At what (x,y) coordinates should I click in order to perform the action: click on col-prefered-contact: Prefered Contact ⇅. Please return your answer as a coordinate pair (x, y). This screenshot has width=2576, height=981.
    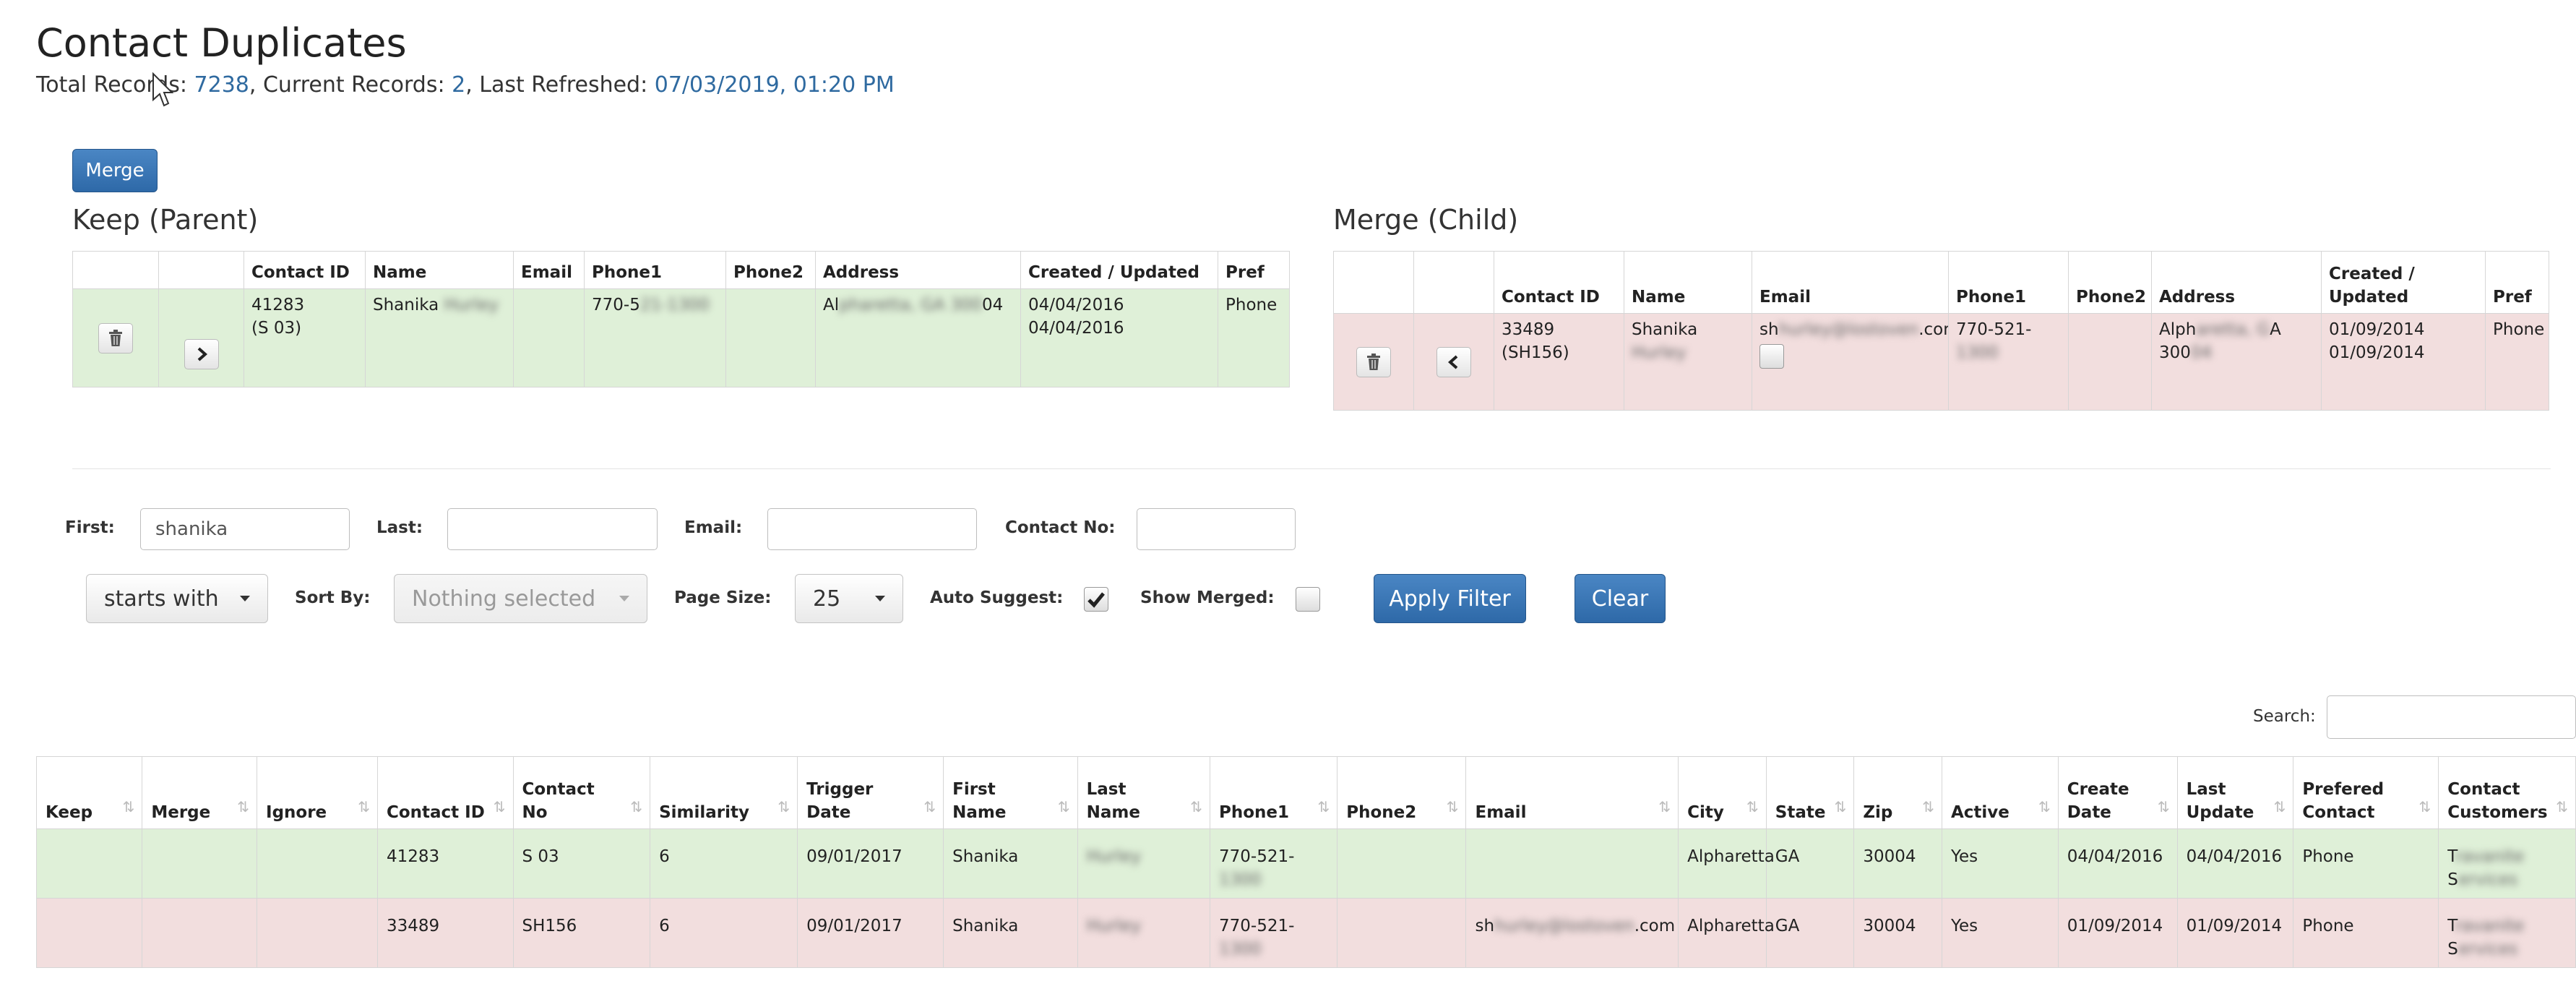
    Looking at the image, I should click on (2366, 792).